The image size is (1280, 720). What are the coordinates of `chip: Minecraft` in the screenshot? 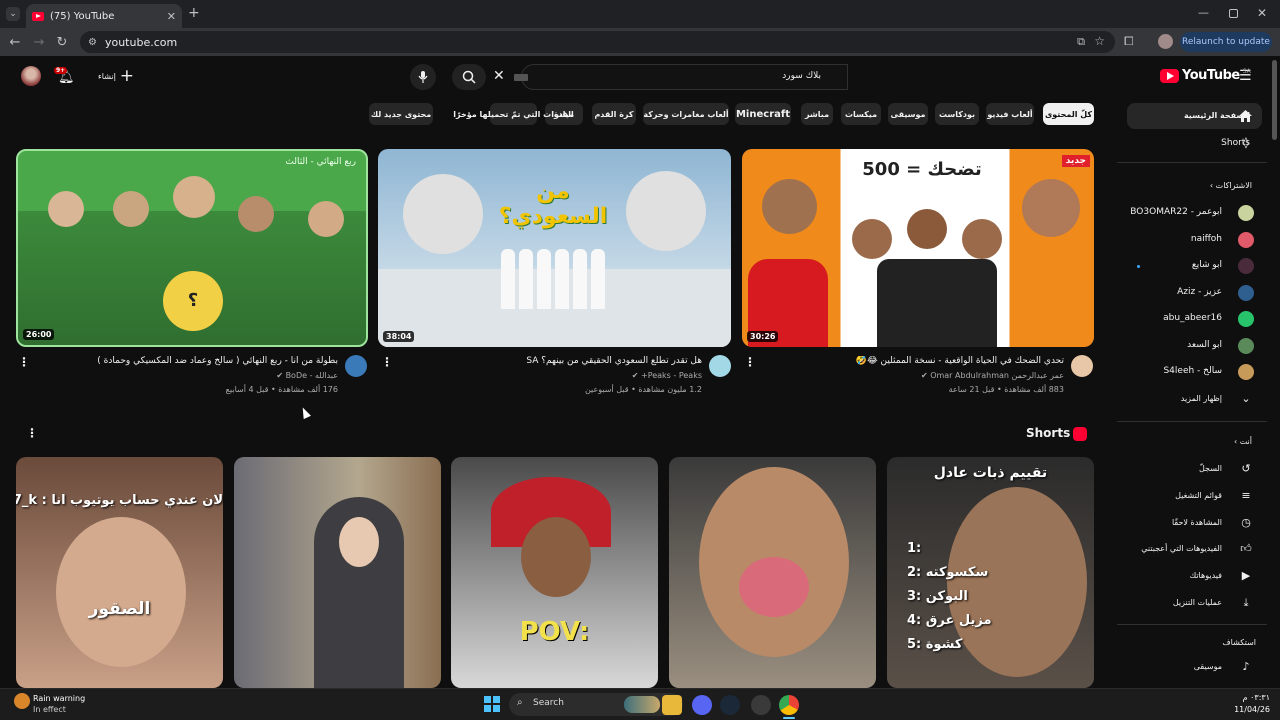 It's located at (763, 114).